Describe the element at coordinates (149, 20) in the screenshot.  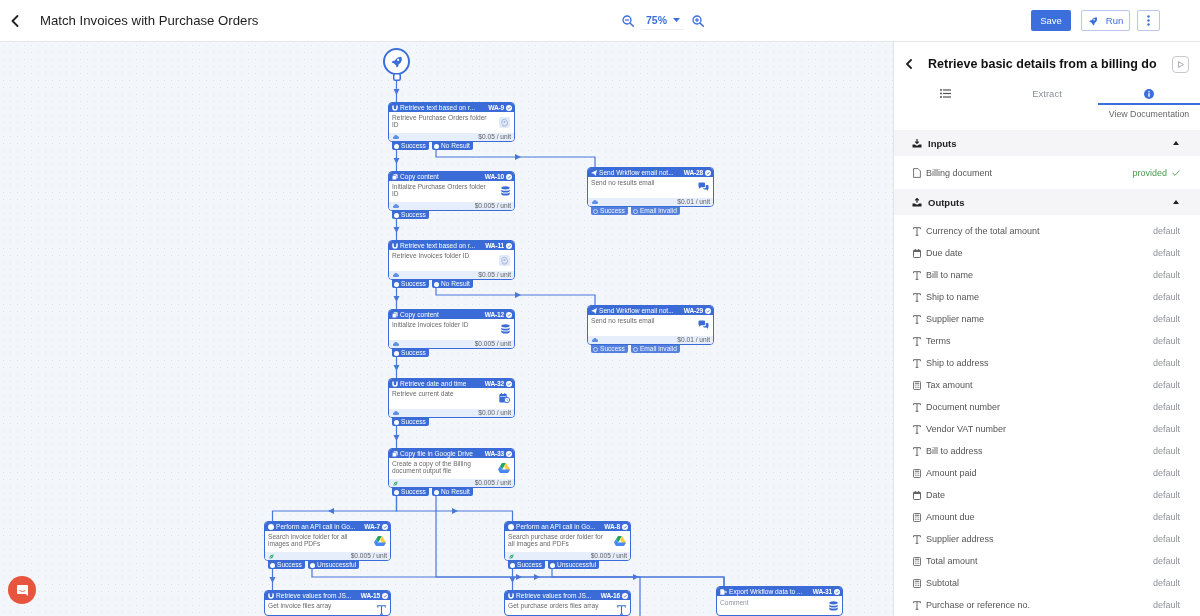
I see `workflow-title: Match Invoices with Purchase Orders` at that location.